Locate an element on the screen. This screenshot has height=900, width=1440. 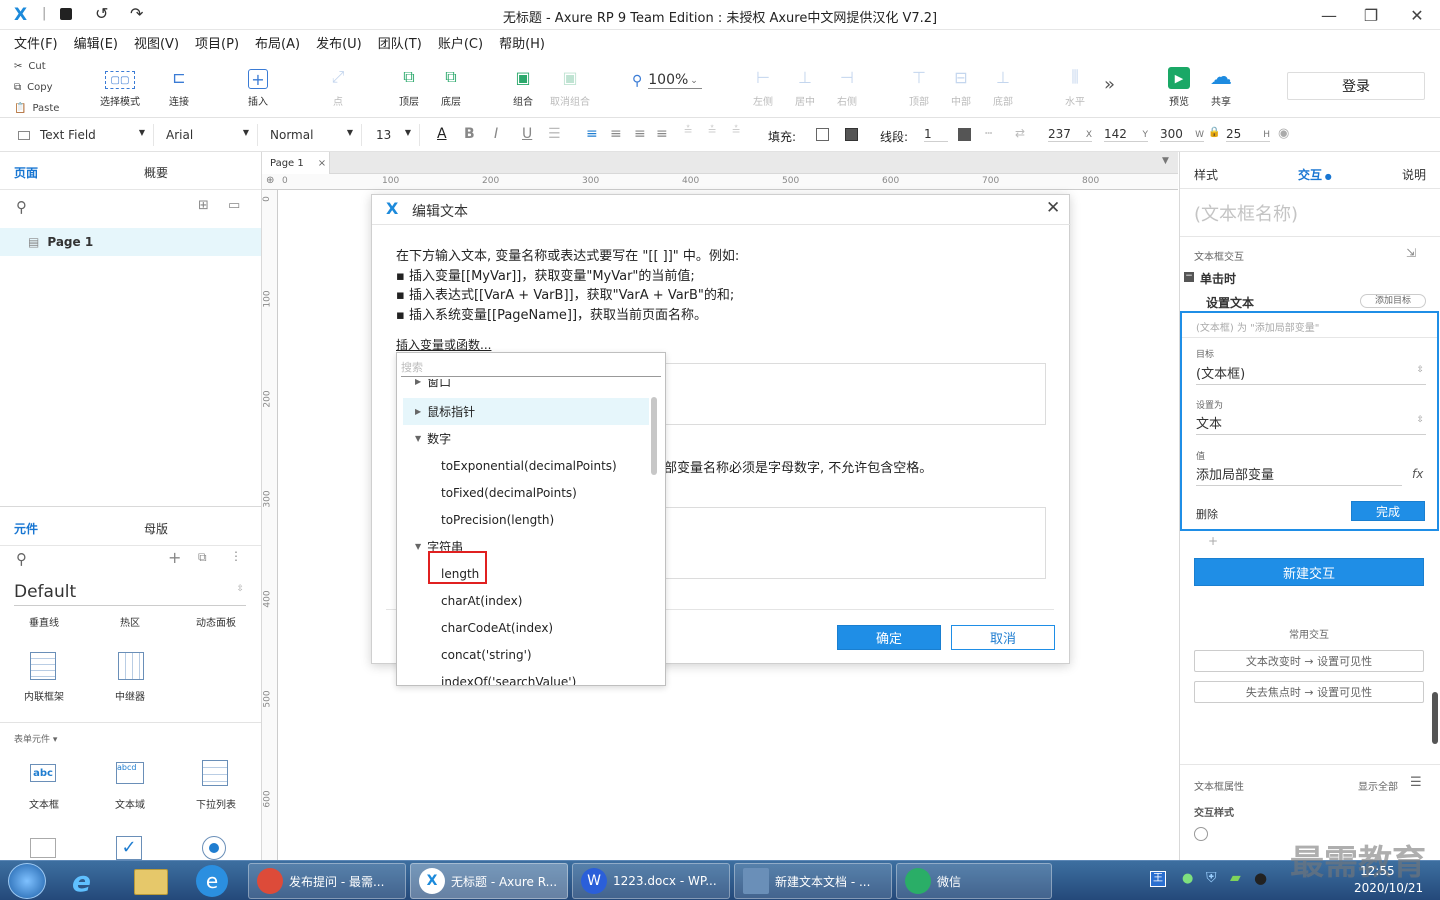
show-all-link: 显示全部 is located at coordinates (1378, 785).